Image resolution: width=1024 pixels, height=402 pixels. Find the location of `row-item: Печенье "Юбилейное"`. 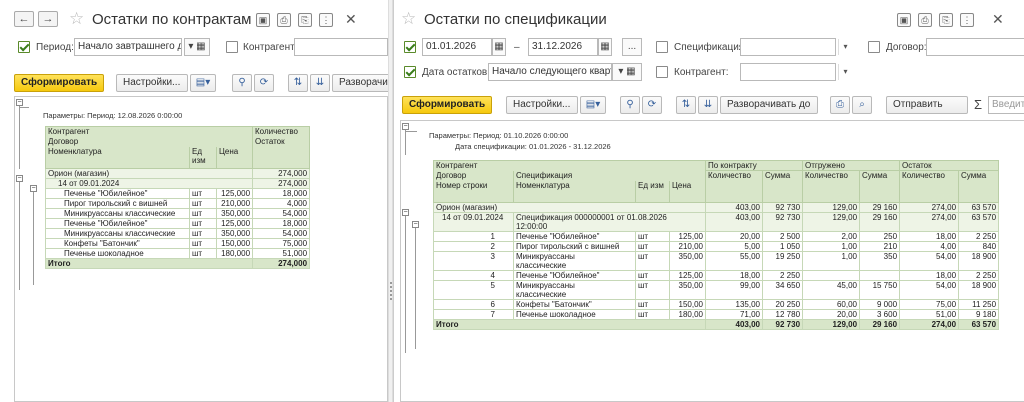

row-item: Печенье "Юбилейное" is located at coordinates (117, 193).